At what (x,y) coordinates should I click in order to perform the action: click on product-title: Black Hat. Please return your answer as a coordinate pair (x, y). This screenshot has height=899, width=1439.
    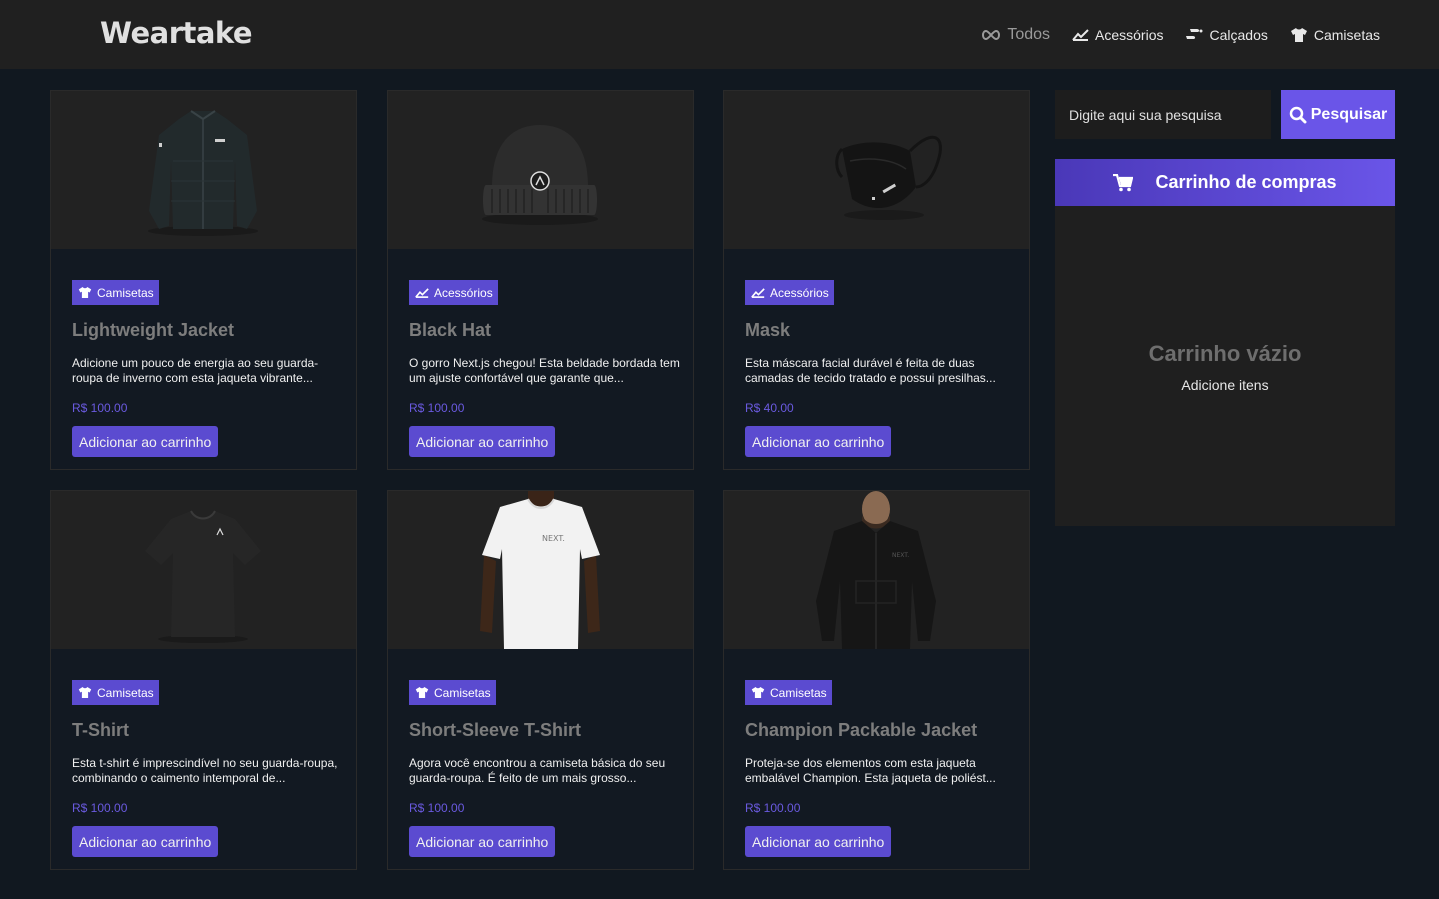
    Looking at the image, I should click on (450, 330).